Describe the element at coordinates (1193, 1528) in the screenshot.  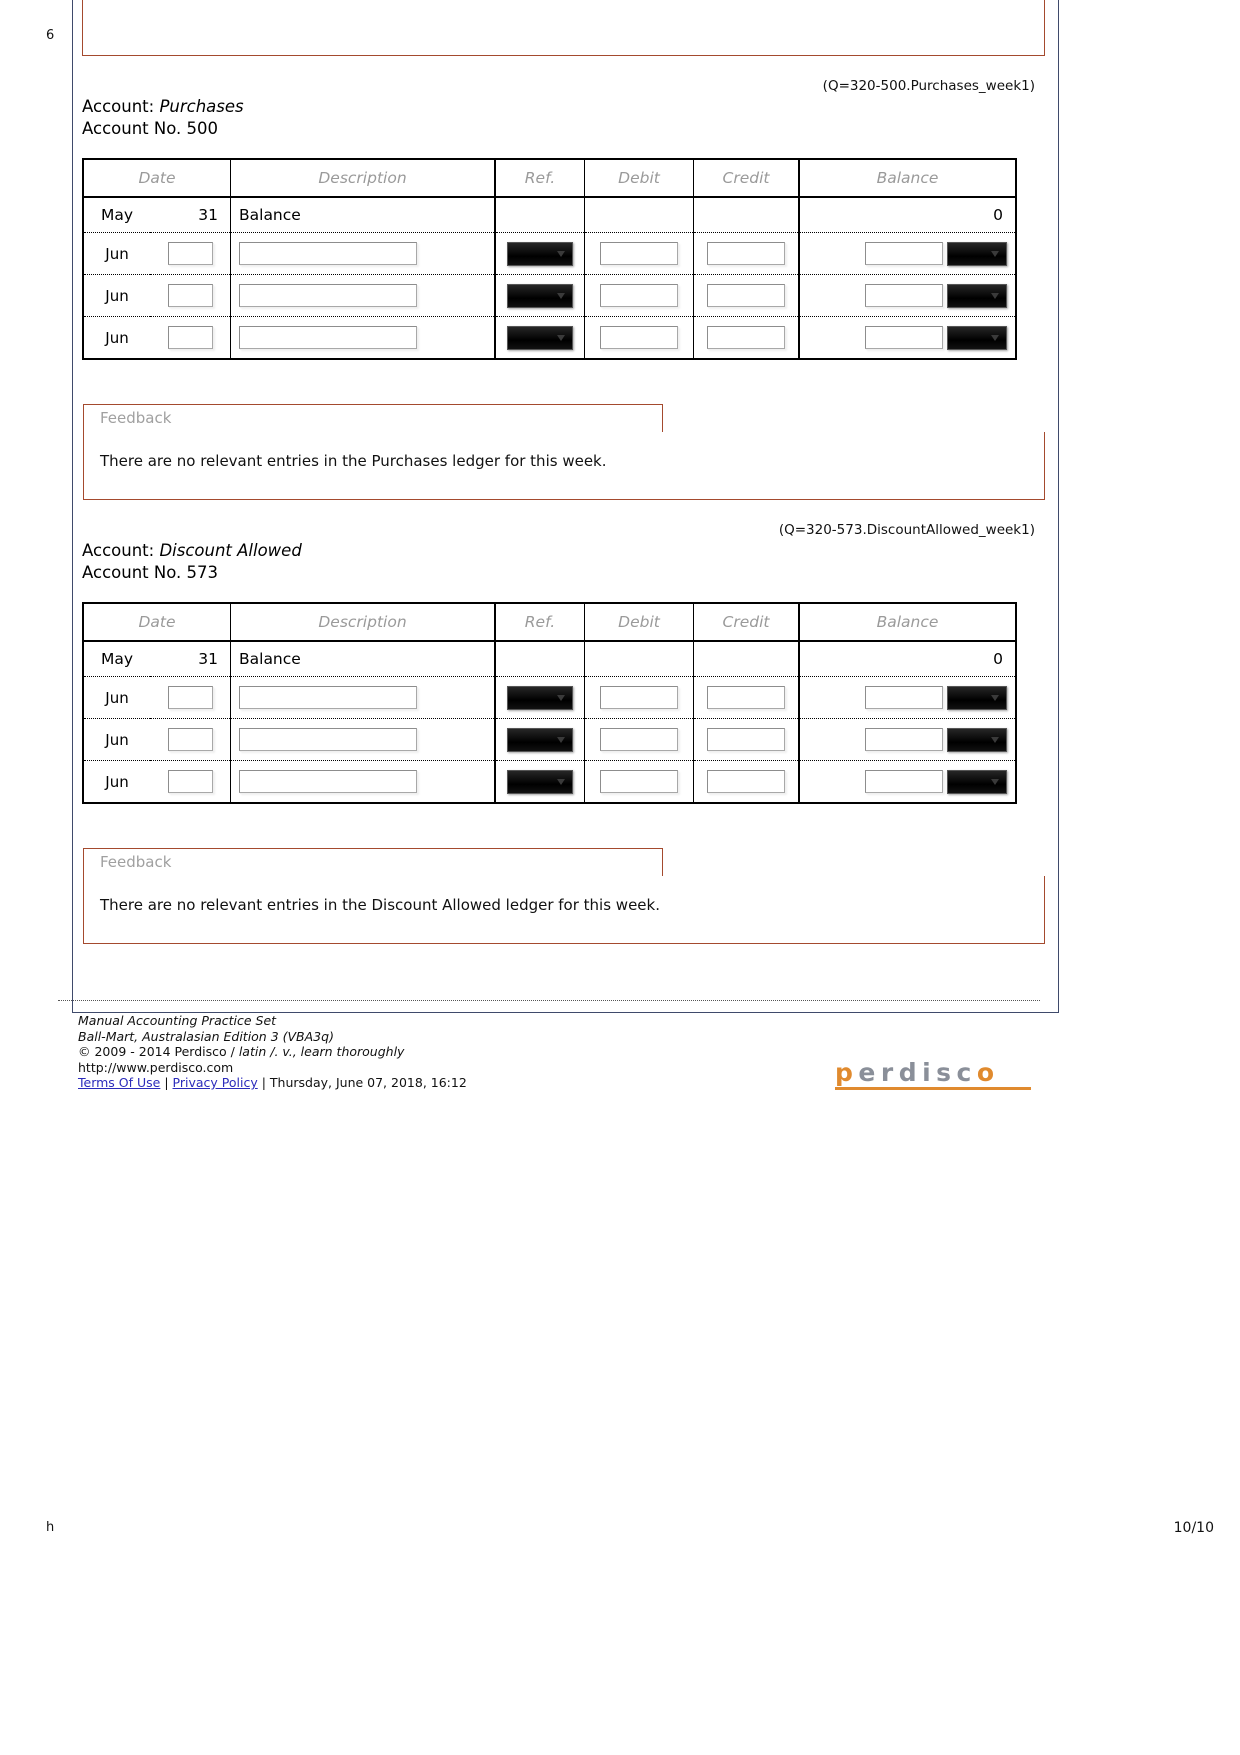
I see `page-number: 10/10` at that location.